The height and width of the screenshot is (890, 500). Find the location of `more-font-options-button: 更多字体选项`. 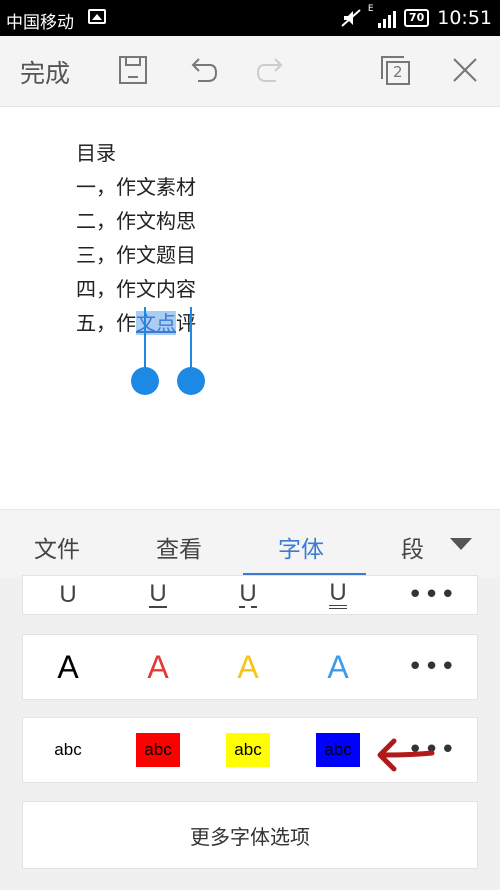

more-font-options-button: 更多字体选项 is located at coordinates (250, 835).